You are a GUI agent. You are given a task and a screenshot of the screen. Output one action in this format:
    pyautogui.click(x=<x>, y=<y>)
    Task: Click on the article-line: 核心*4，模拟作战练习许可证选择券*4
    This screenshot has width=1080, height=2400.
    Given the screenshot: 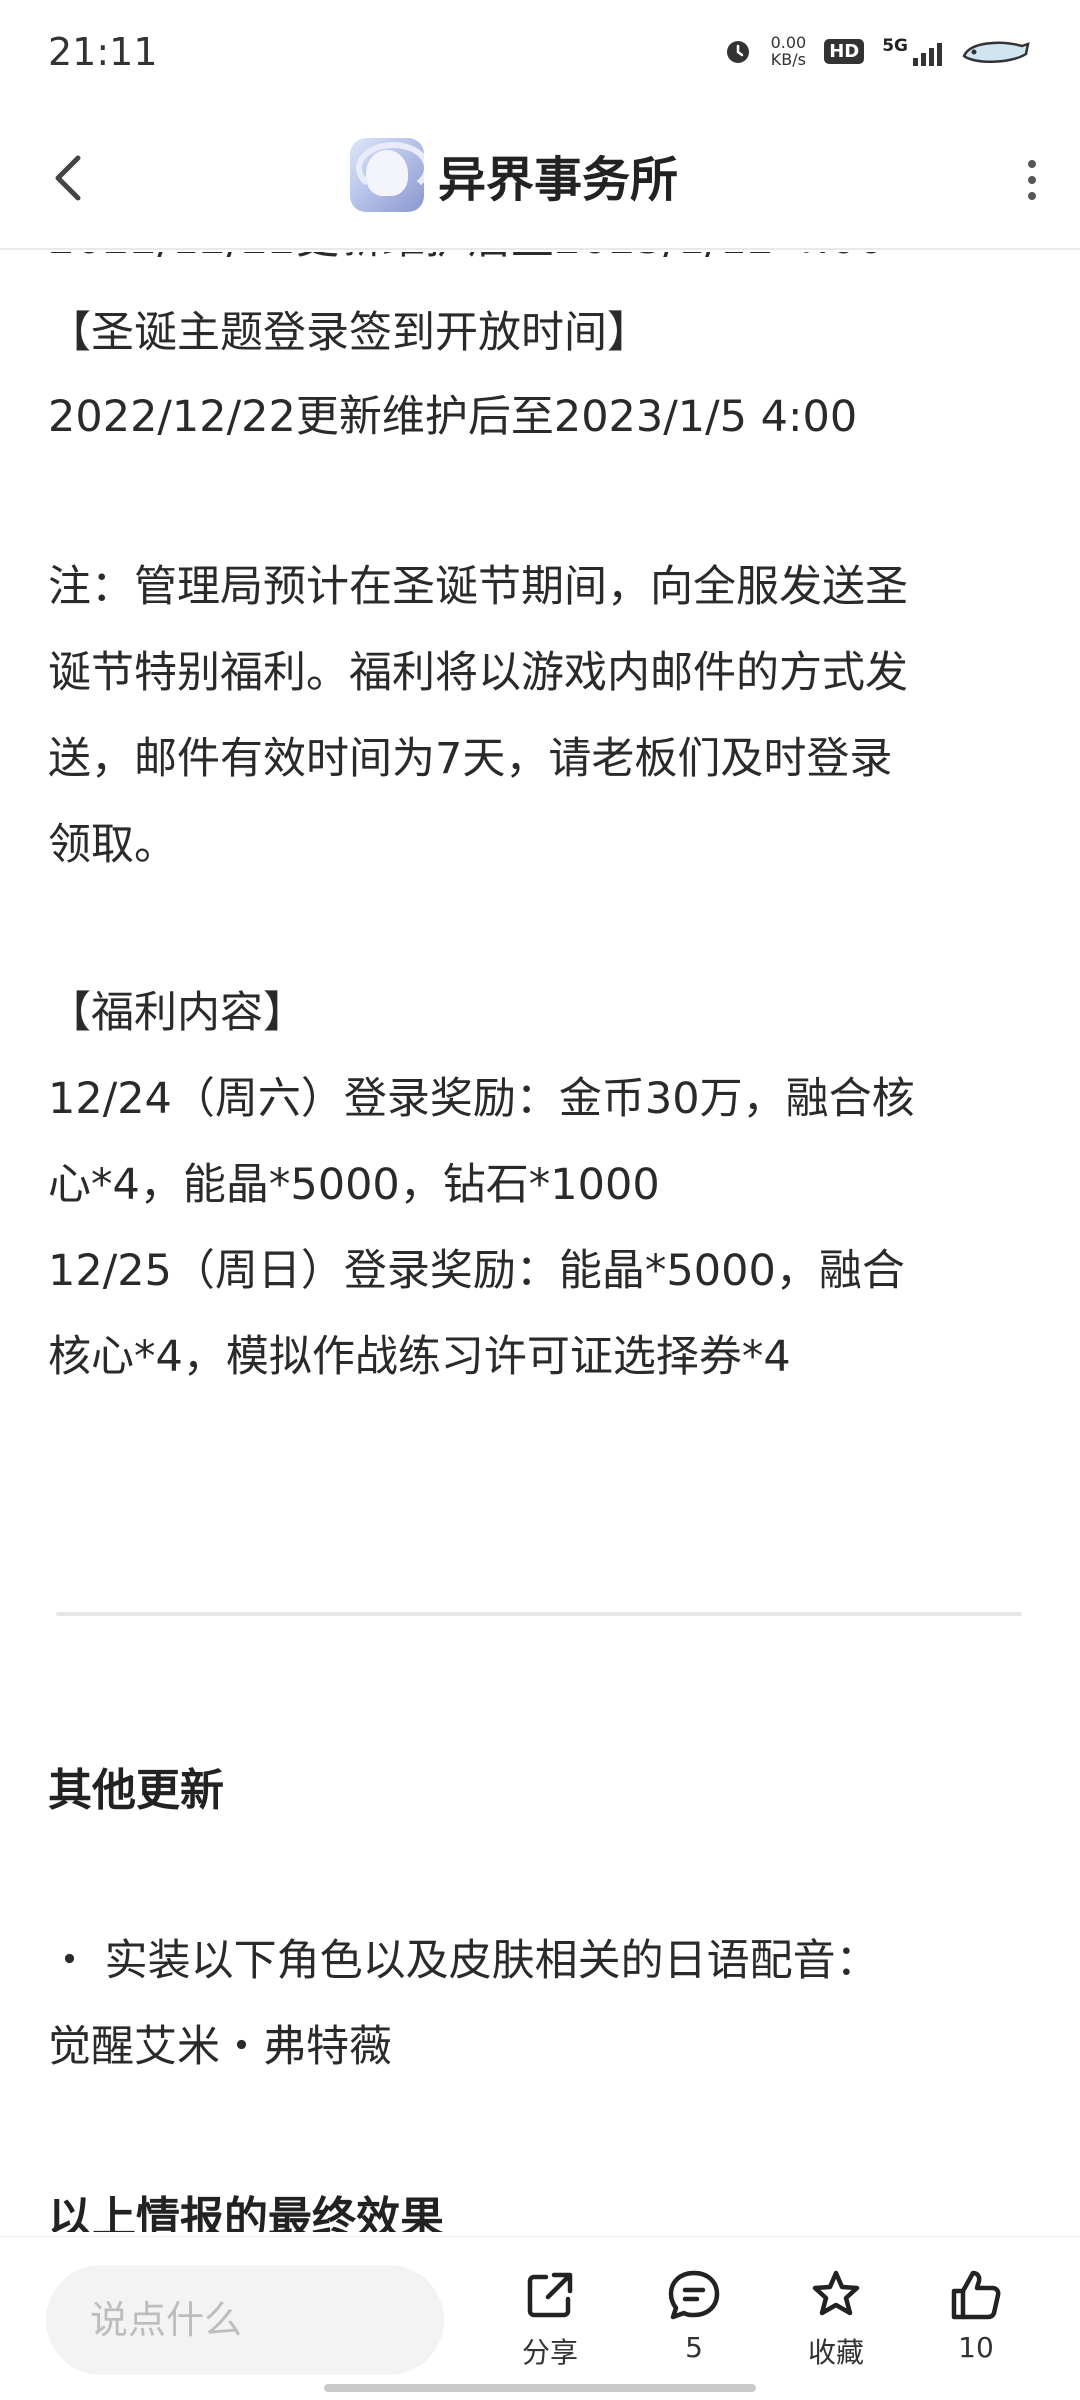 What is the action you would take?
    pyautogui.click(x=419, y=1357)
    